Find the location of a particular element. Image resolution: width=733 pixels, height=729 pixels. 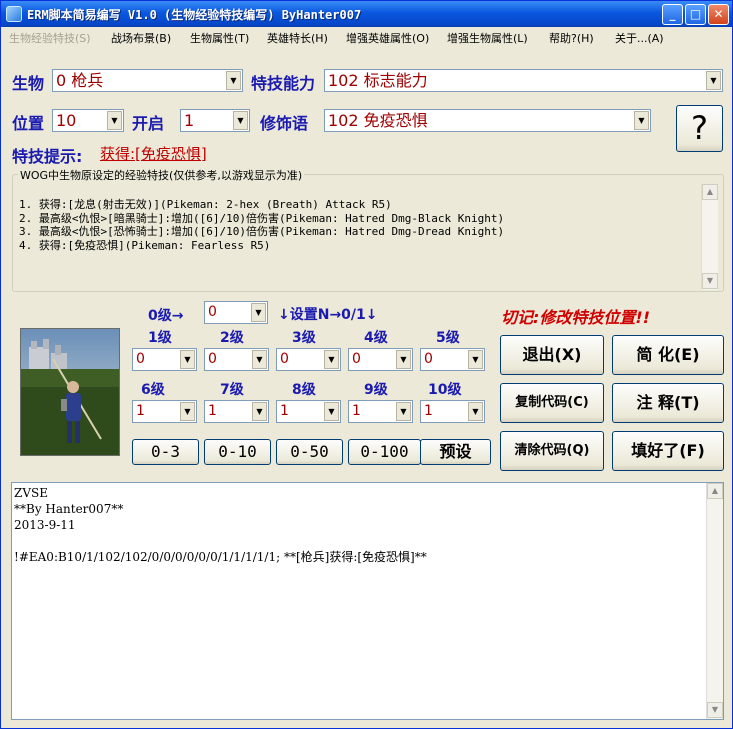

level-label: 6级 is located at coordinates (153, 390).